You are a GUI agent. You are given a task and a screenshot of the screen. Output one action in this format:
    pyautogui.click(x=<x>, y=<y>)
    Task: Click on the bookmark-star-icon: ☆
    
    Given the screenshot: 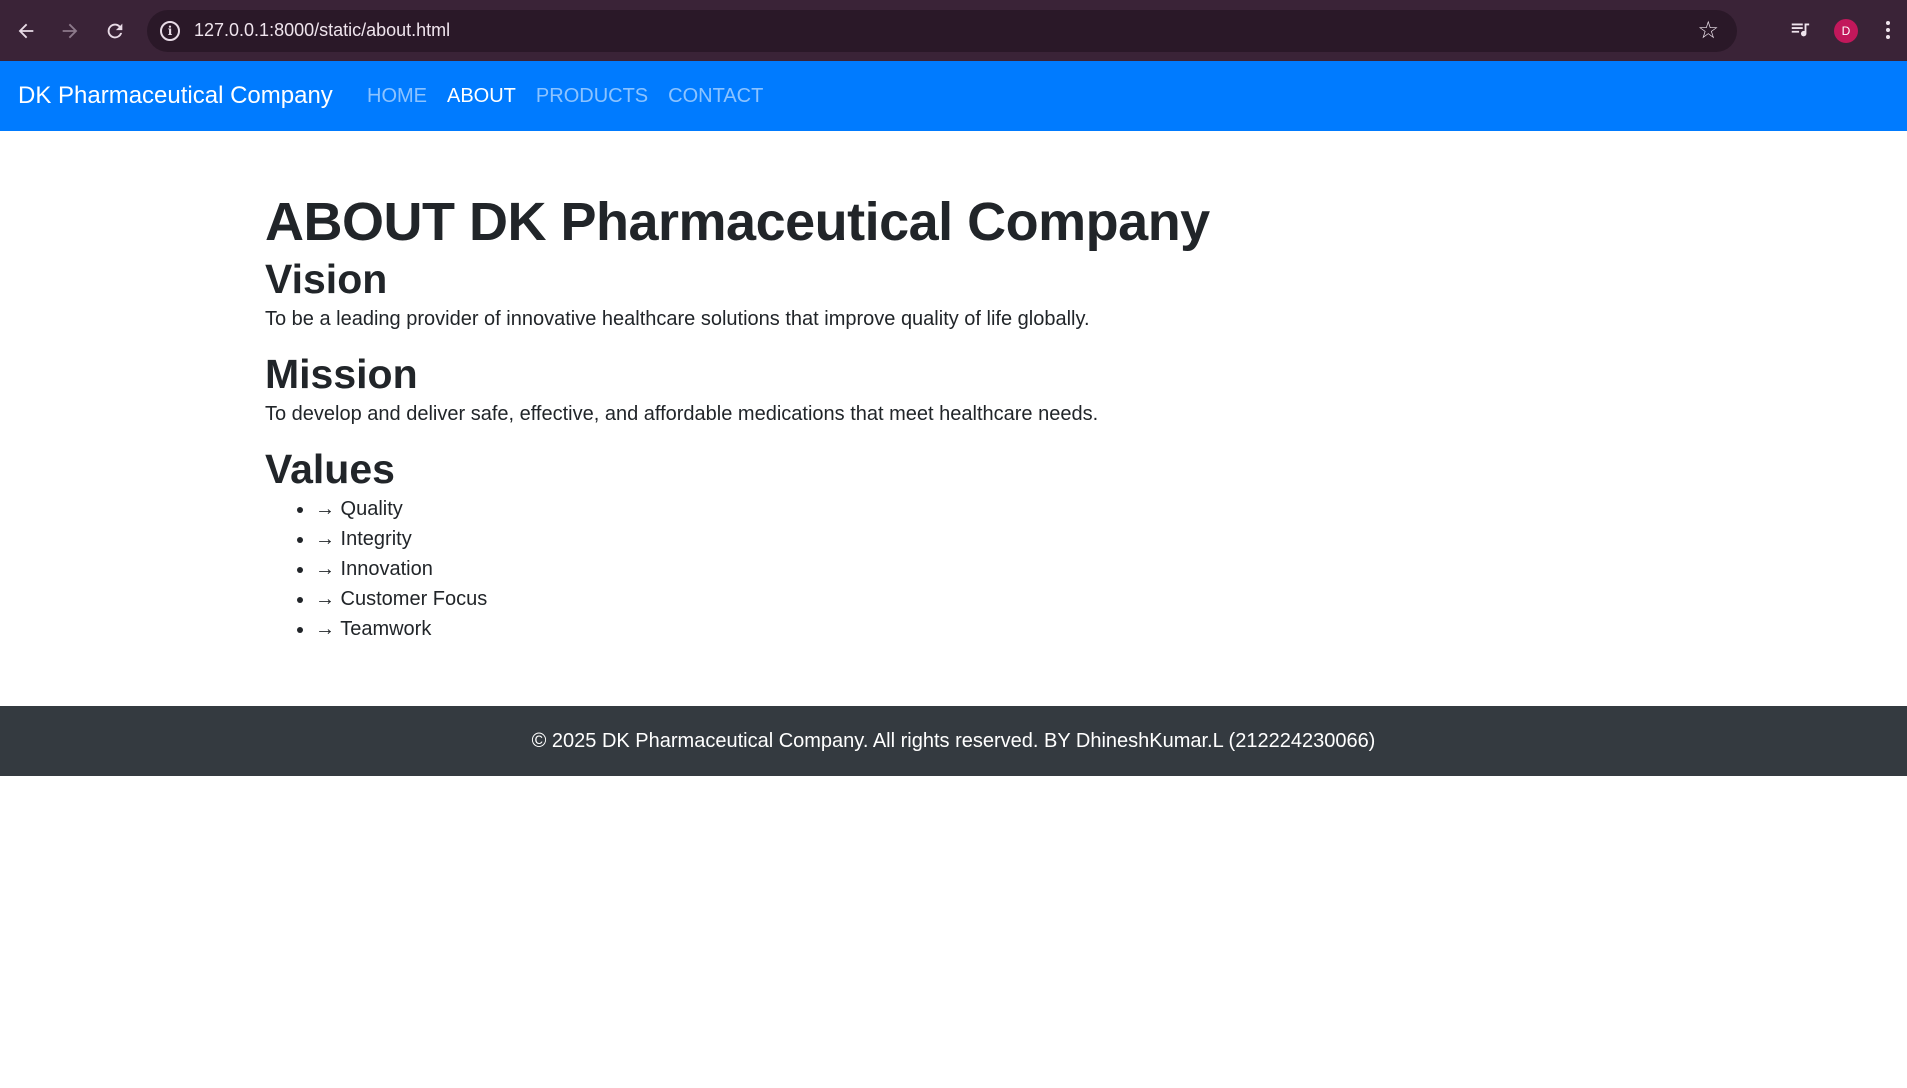 What is the action you would take?
    pyautogui.click(x=1708, y=30)
    